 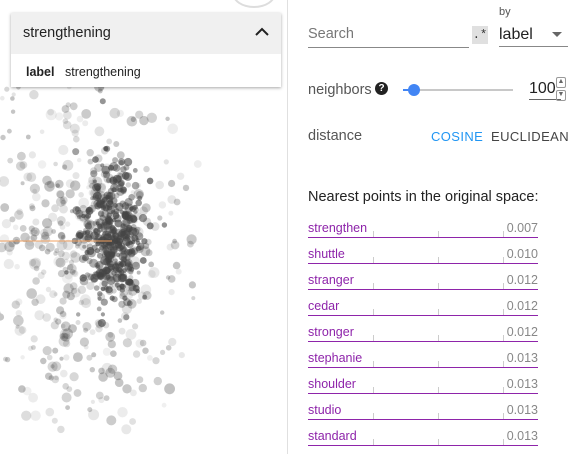 What do you see at coordinates (458, 90) in the screenshot?
I see `neighbors-slider` at bounding box center [458, 90].